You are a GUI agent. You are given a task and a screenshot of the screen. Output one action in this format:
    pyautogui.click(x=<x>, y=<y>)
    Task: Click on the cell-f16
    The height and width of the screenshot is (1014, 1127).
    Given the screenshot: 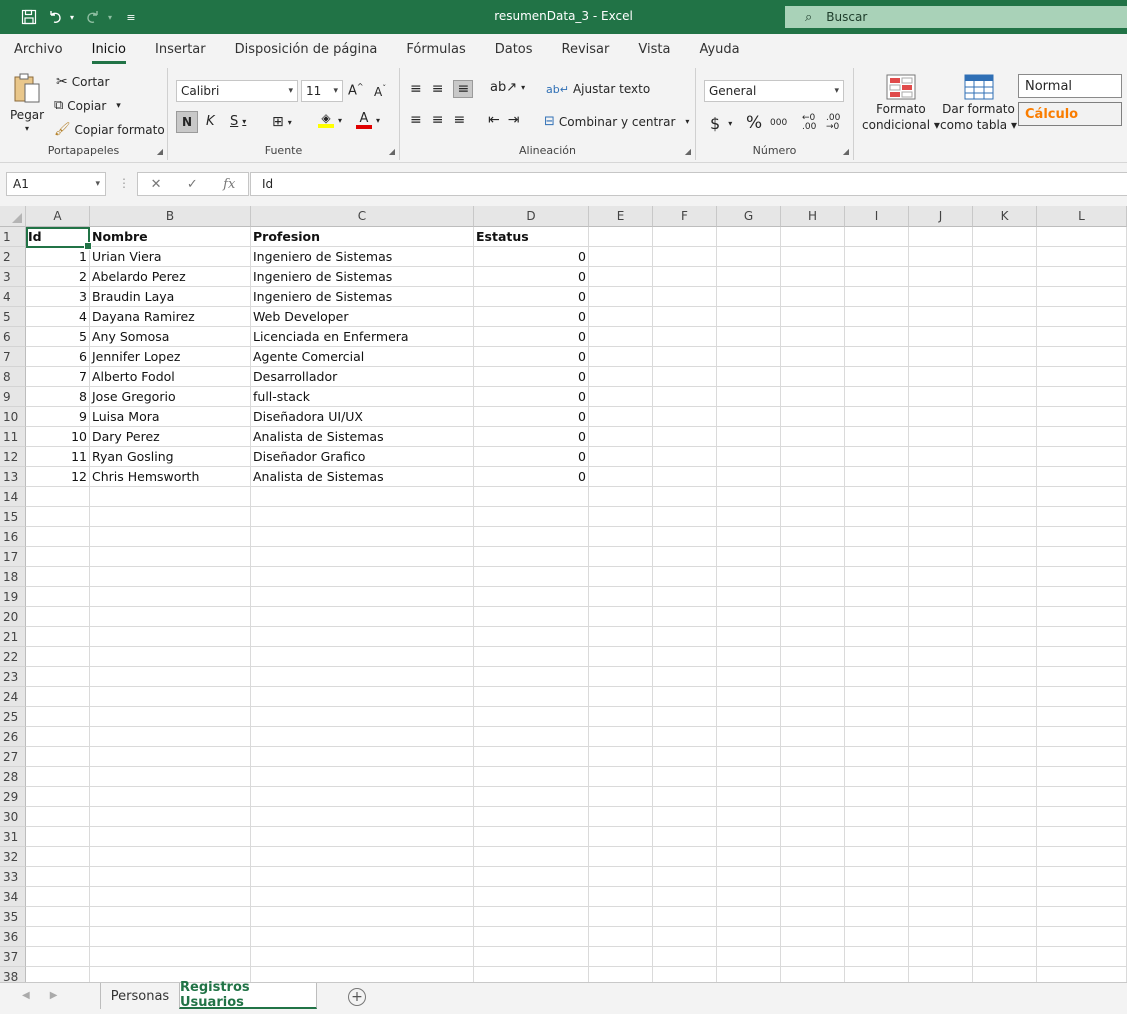 What is the action you would take?
    pyautogui.click(x=685, y=537)
    